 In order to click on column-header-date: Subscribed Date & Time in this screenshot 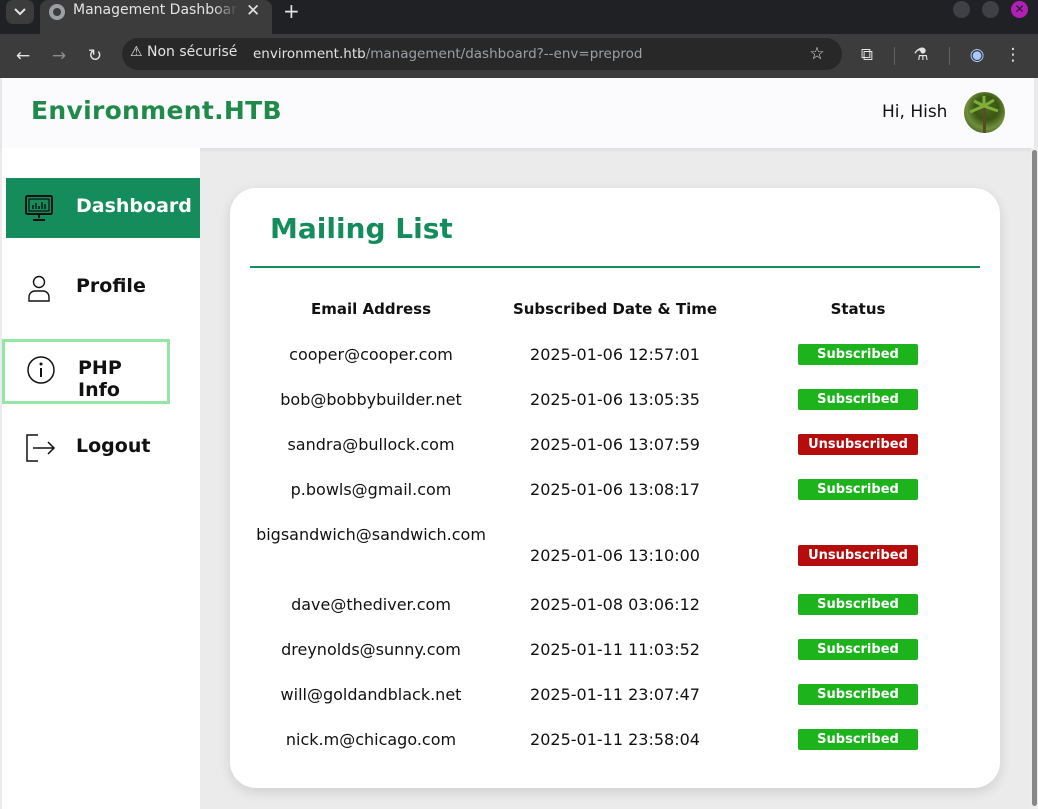, I will do `click(615, 309)`.